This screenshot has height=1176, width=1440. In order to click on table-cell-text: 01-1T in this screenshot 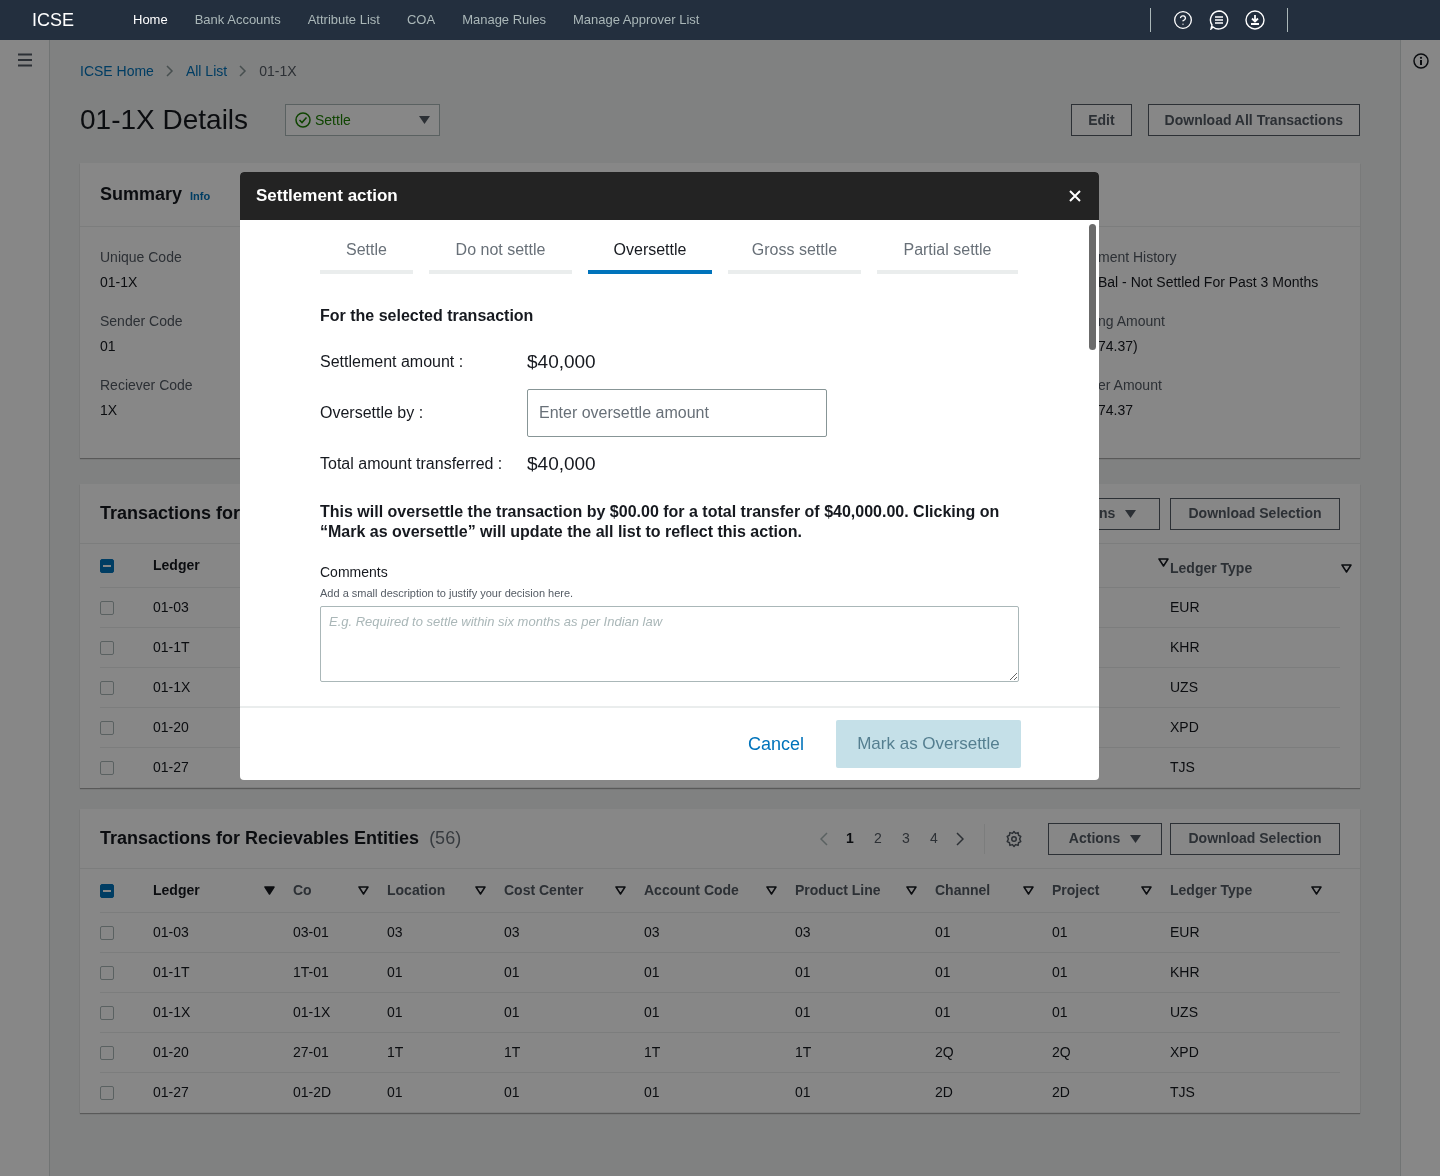, I will do `click(172, 972)`.